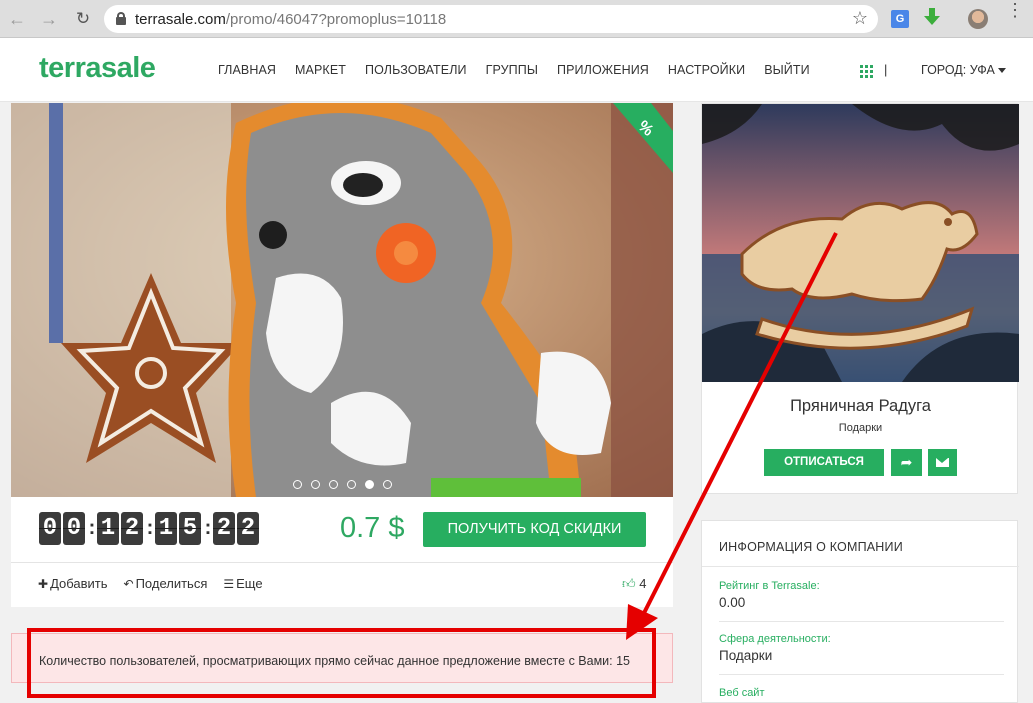 This screenshot has width=1033, height=703. I want to click on annotation-highlight-box, so click(341, 663).